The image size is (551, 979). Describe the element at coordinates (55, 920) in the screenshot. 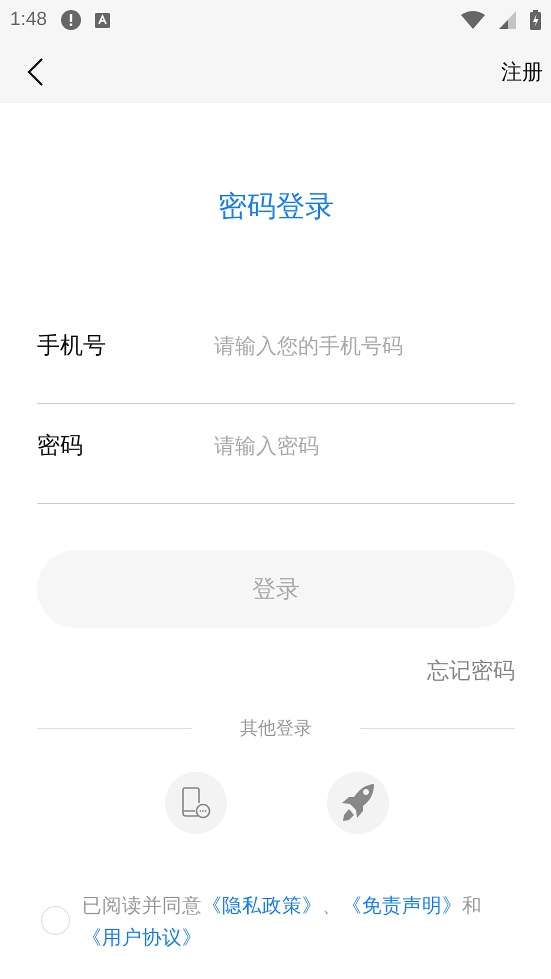

I see `agreement-checkbox` at that location.